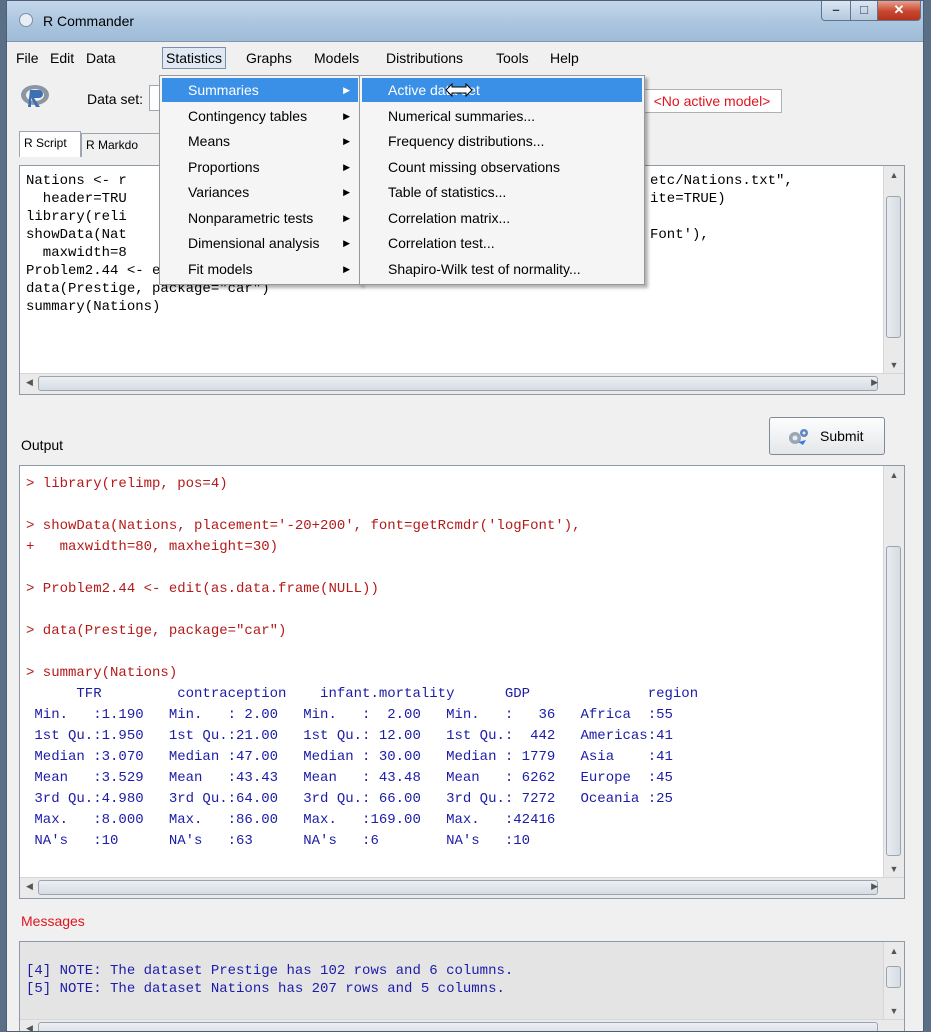 This screenshot has height=1032, width=931. I want to click on close-button: ✕, so click(899, 11).